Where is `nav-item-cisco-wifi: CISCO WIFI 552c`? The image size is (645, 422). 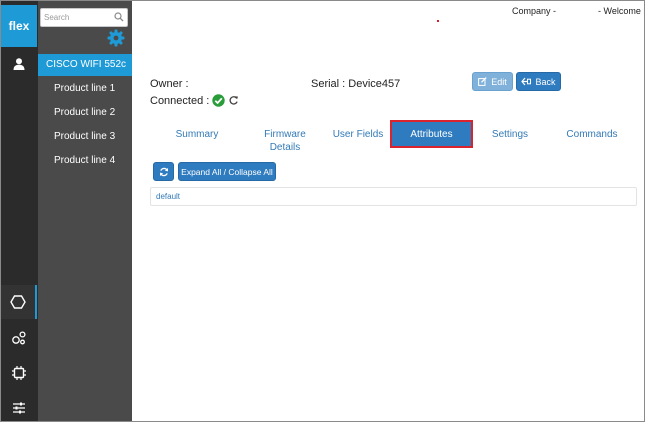
nav-item-cisco-wifi: CISCO WIFI 552c is located at coordinates (85, 65).